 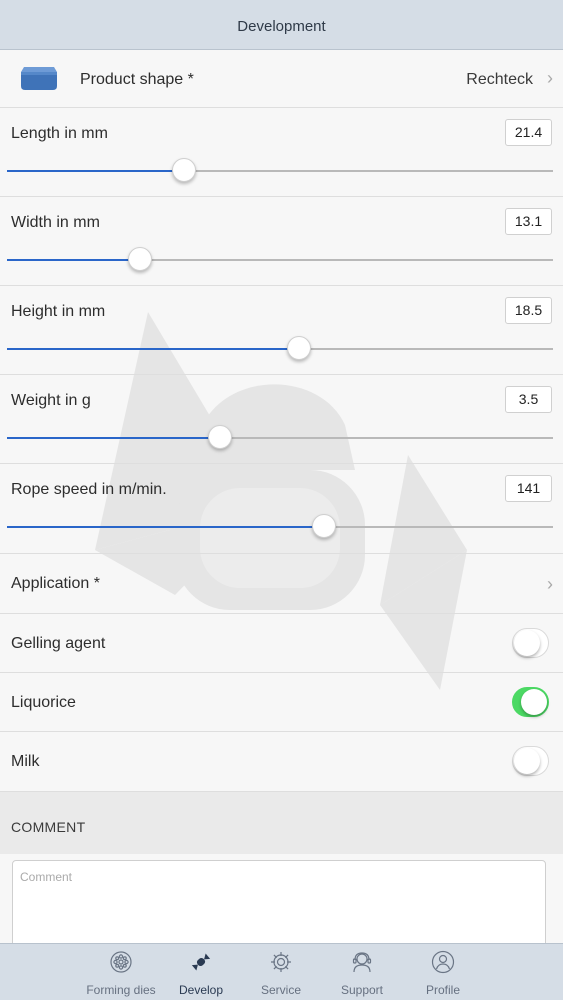 I want to click on gelling-agent-row: Gelling agent, so click(x=281, y=643).